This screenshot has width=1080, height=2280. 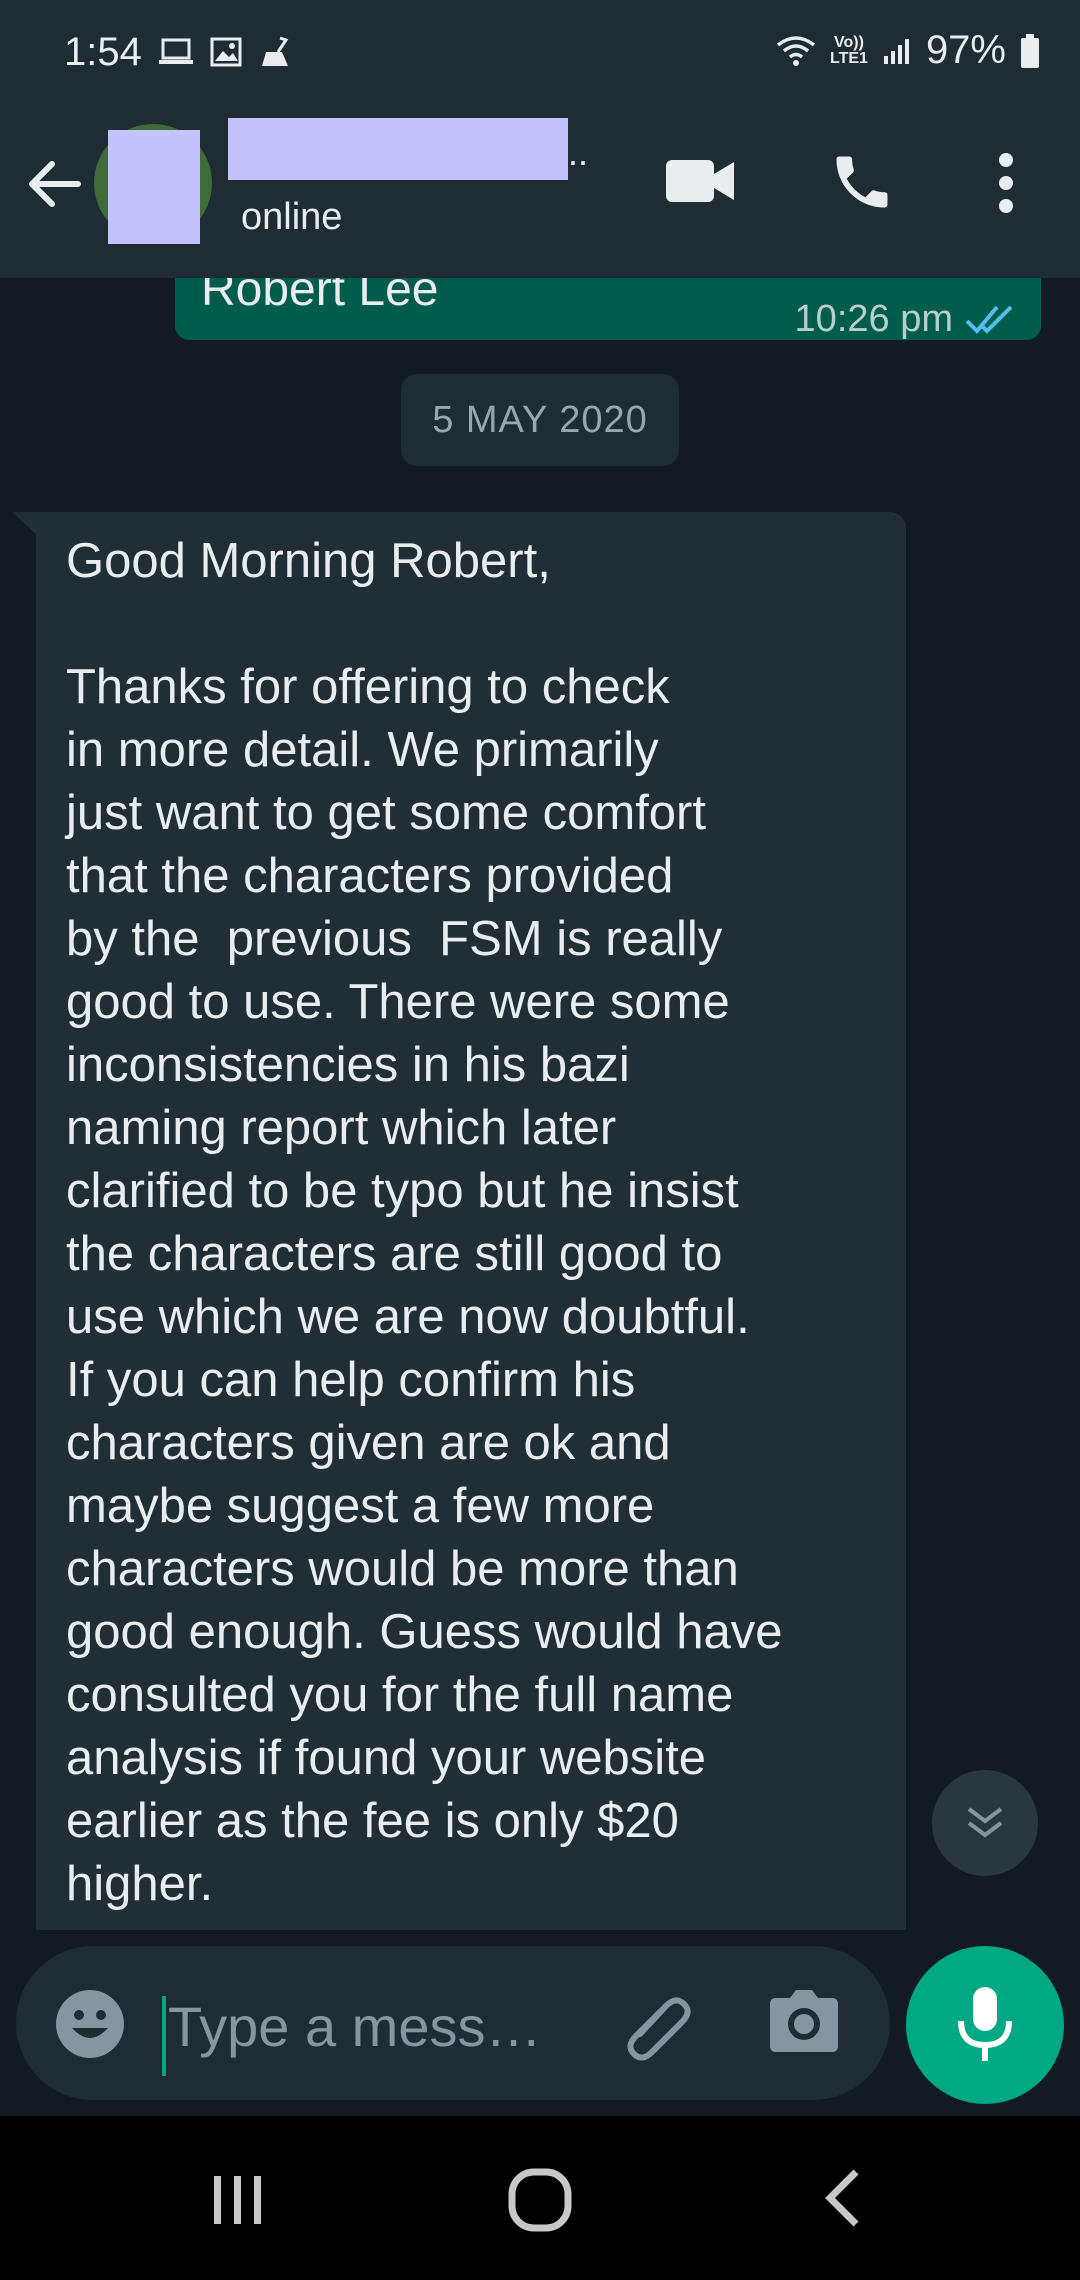 I want to click on status-right: Vo)) LTE1 97%, so click(x=908, y=50).